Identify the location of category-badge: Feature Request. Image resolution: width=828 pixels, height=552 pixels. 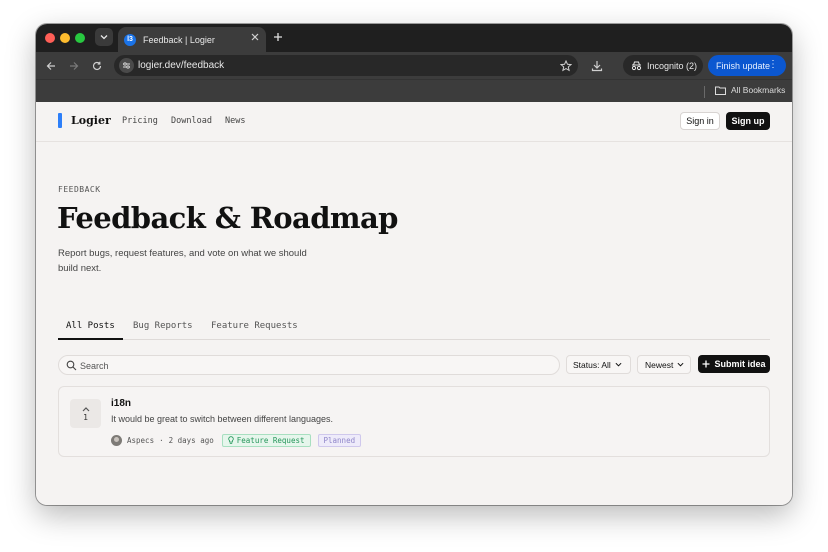
(266, 440).